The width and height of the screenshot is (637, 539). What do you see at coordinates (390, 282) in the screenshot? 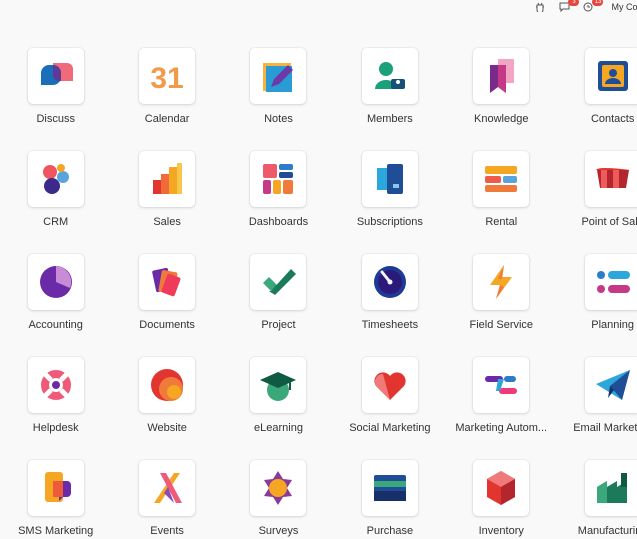
I see `timesheets-icon` at bounding box center [390, 282].